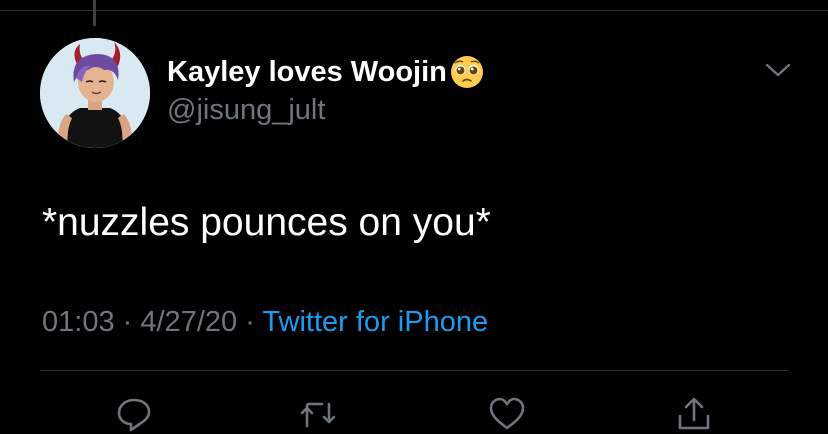 The width and height of the screenshot is (828, 434). What do you see at coordinates (375, 322) in the screenshot?
I see `tweet-source-link: Twitter for iPhone` at bounding box center [375, 322].